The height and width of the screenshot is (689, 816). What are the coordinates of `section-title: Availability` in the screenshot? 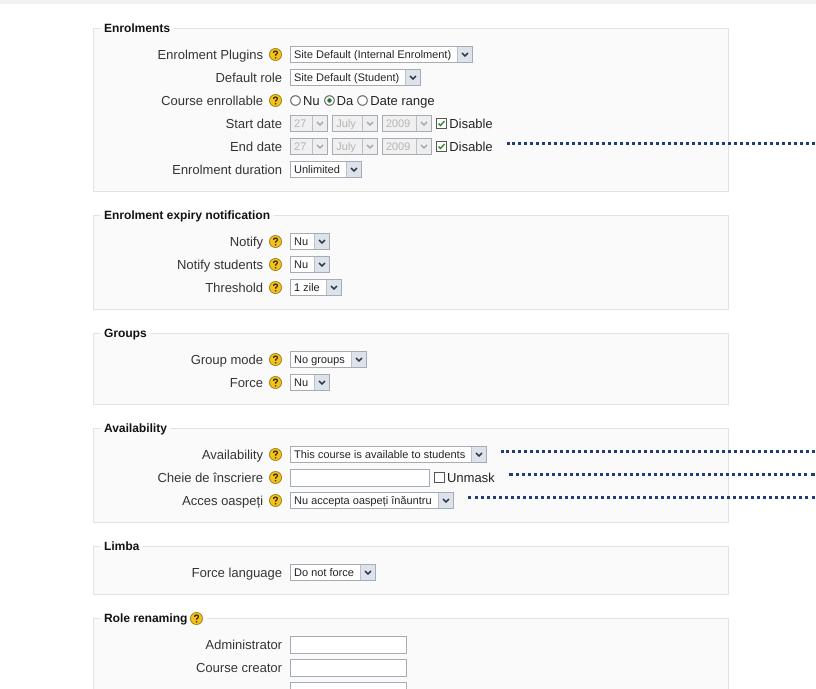 It's located at (135, 428).